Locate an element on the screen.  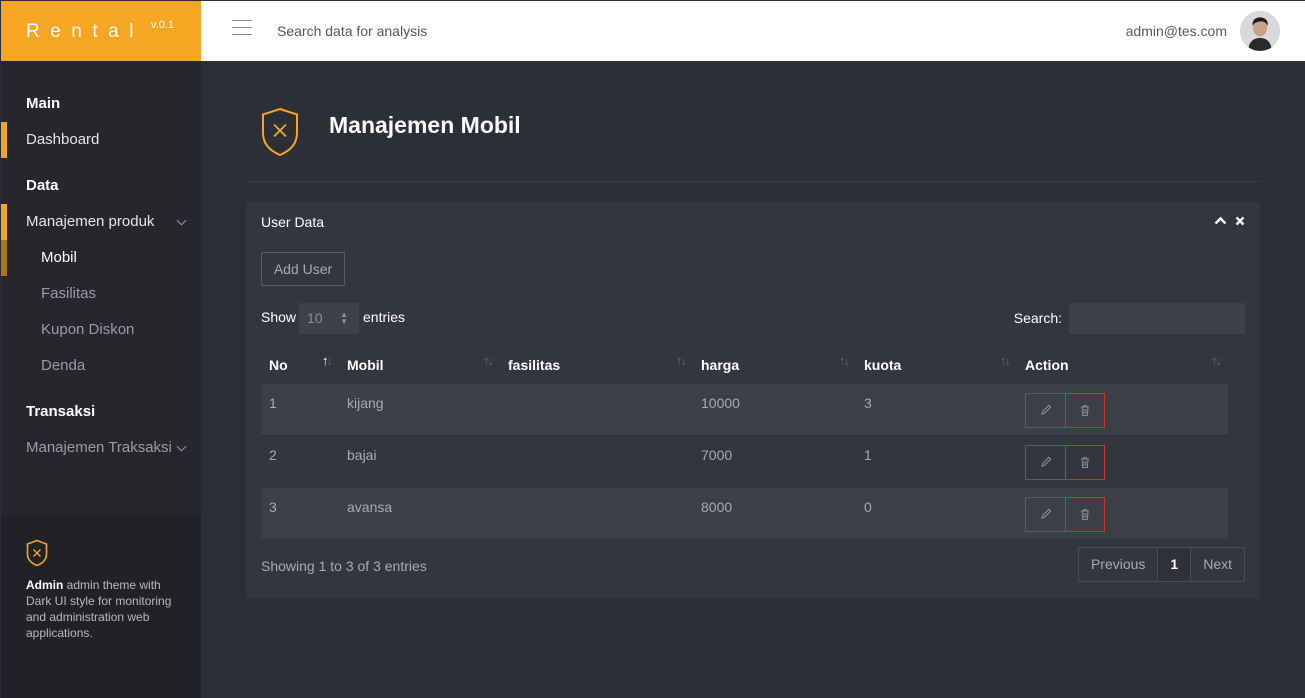
column-header-mobil: Mobil ↑↓ is located at coordinates (419, 363).